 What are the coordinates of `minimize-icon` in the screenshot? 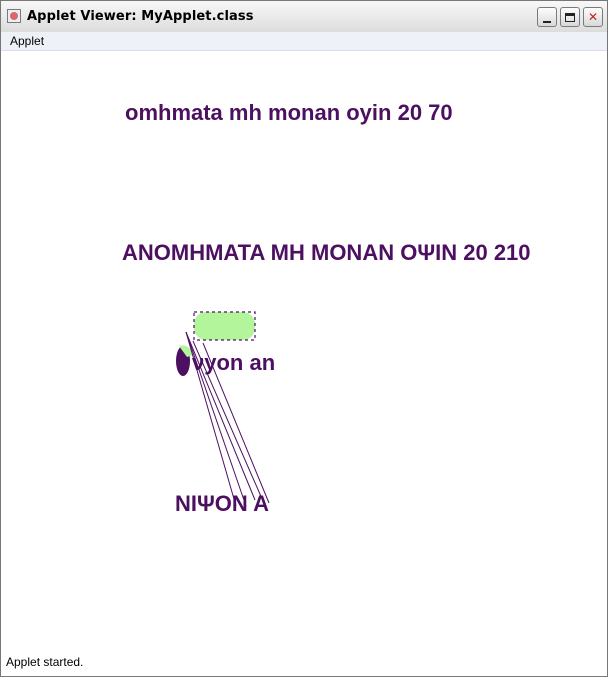 It's located at (547, 21).